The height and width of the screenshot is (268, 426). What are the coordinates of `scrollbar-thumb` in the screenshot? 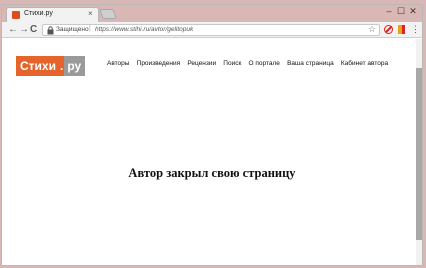 It's located at (419, 154).